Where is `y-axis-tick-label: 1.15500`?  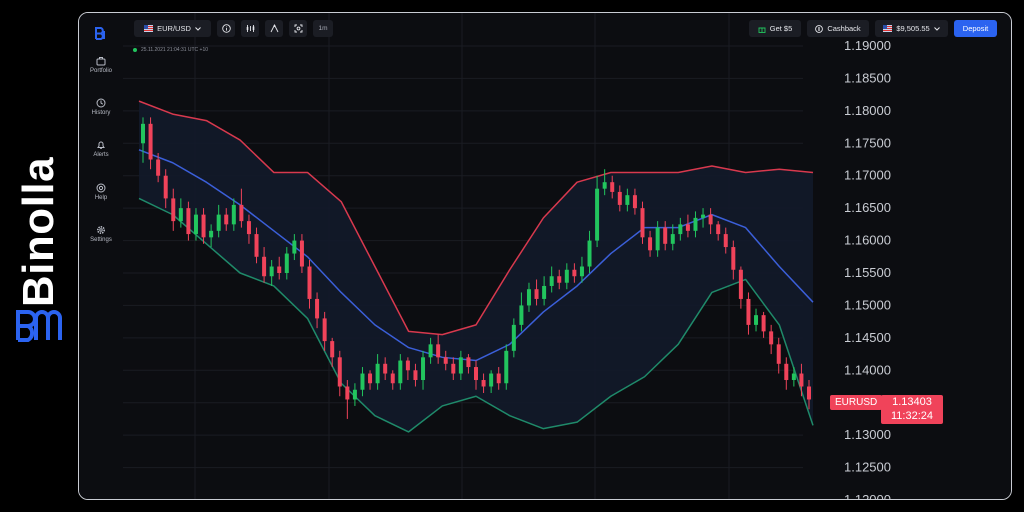 y-axis-tick-label: 1.15500 is located at coordinates (867, 272).